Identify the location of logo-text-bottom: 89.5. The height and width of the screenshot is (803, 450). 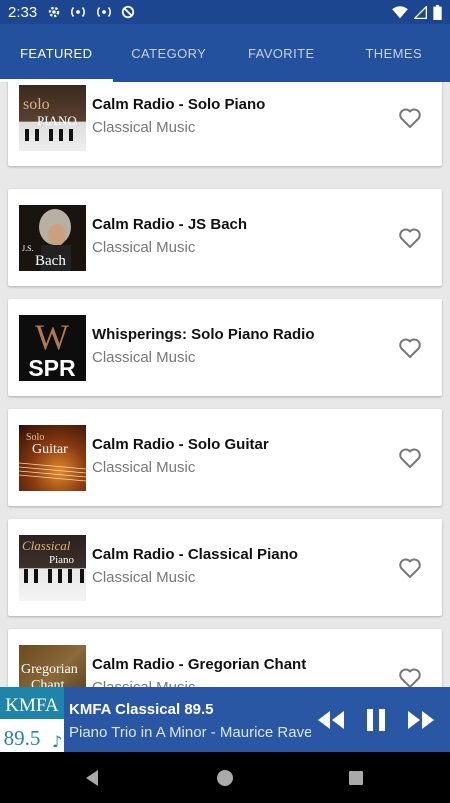
(22, 738).